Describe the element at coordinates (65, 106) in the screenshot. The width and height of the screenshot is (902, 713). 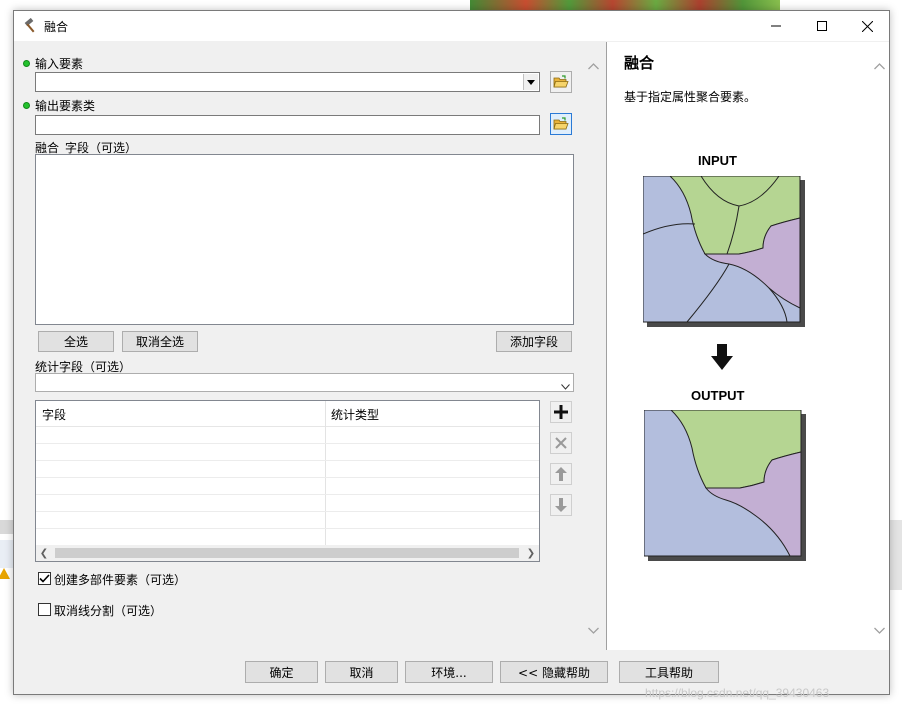
I see `output-feature-class-label: 输出要素类` at that location.